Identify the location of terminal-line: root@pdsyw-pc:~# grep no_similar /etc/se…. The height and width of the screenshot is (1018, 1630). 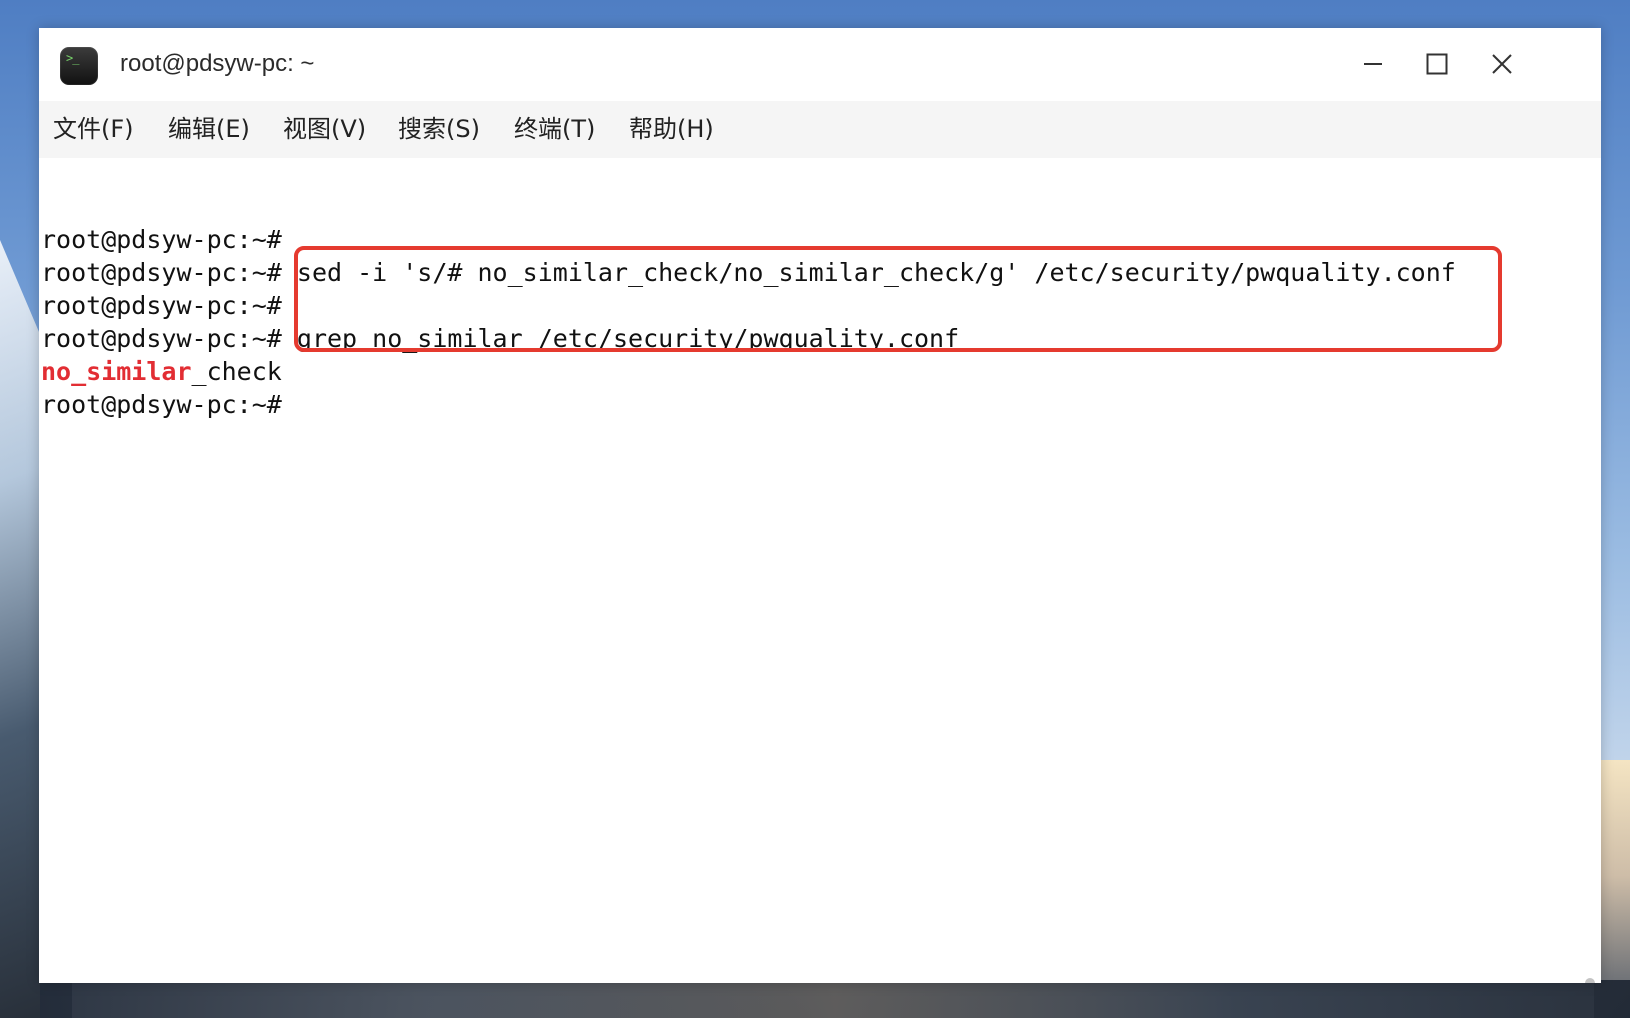
(500, 338).